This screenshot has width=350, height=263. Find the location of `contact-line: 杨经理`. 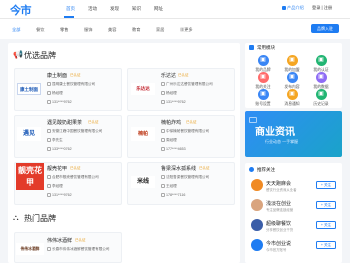

contact-line: 杨经理 is located at coordinates (169, 93).